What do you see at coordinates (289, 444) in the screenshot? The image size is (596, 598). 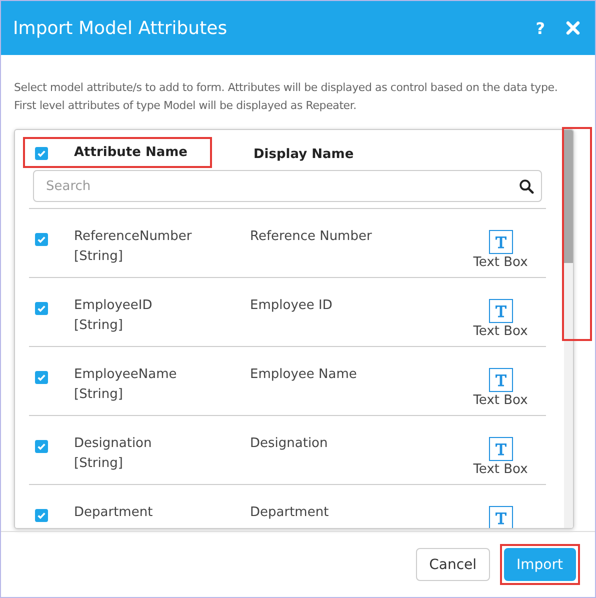 I see `display-name: Designation` at bounding box center [289, 444].